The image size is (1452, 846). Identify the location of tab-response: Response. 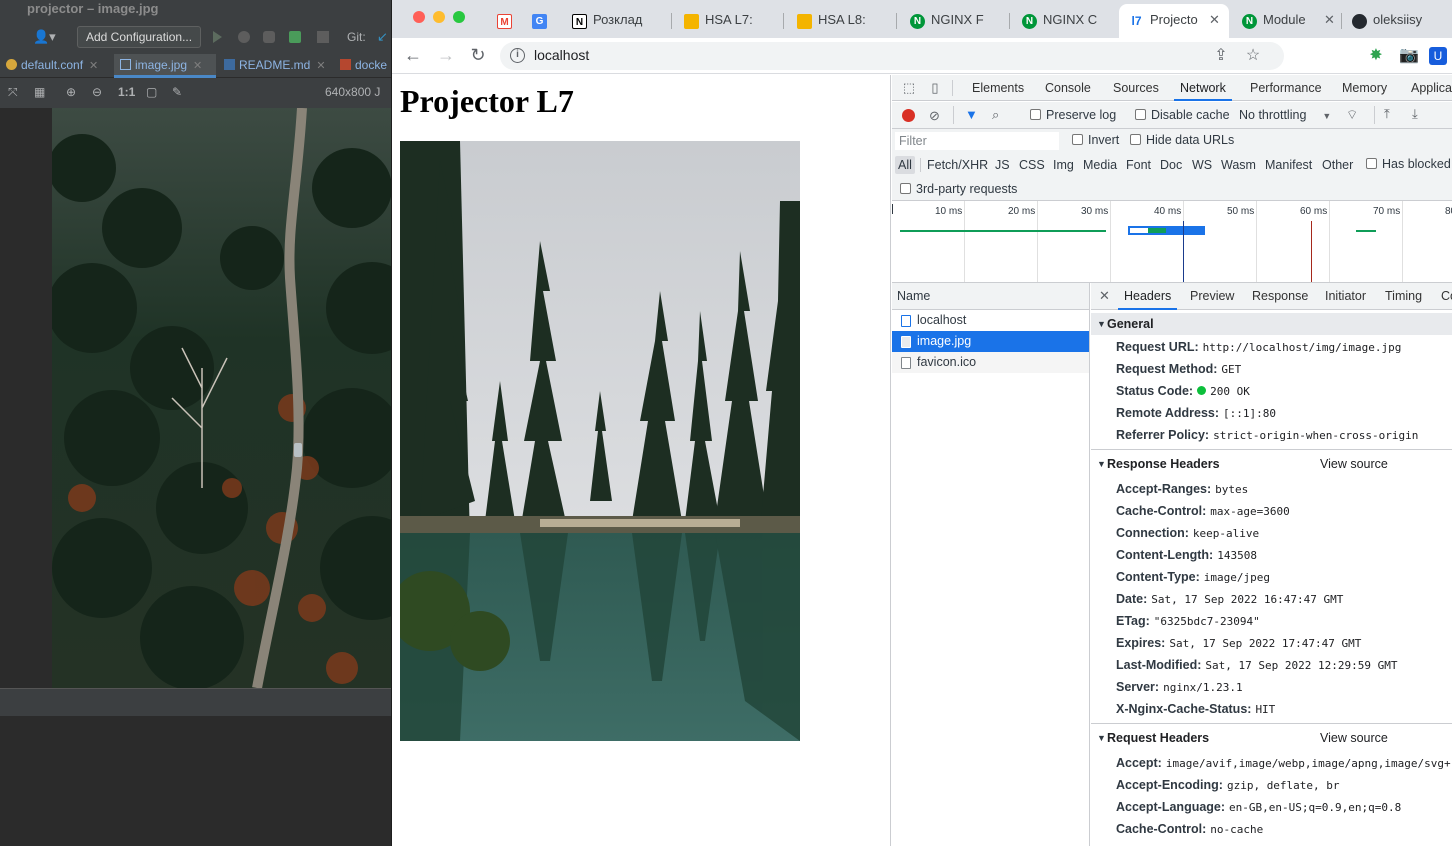
(1280, 296).